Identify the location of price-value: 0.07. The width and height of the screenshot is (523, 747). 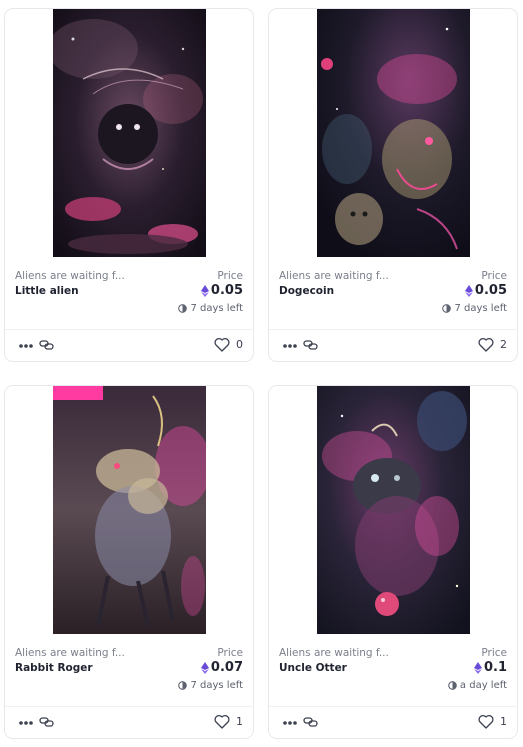
(221, 667).